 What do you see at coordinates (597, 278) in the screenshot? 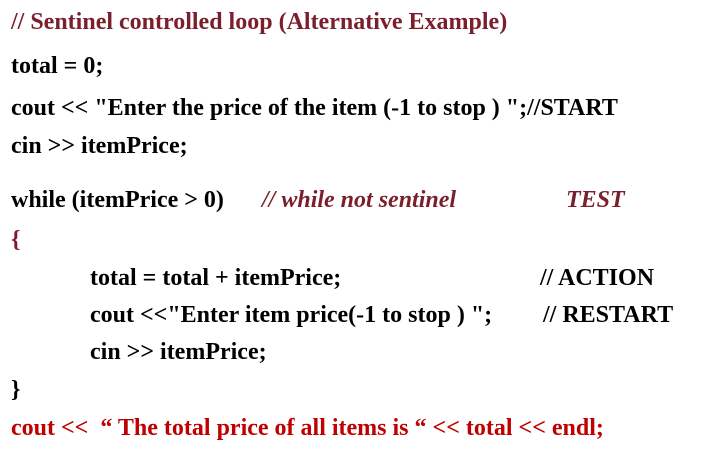
I see `action-comment: // ACTION` at bounding box center [597, 278].